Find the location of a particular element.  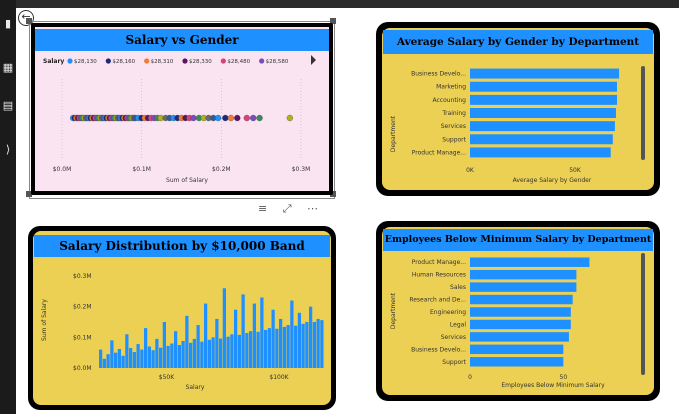

left-nav-rail: ▮ ▦ ▤ ⟩ is located at coordinates (8, 207).